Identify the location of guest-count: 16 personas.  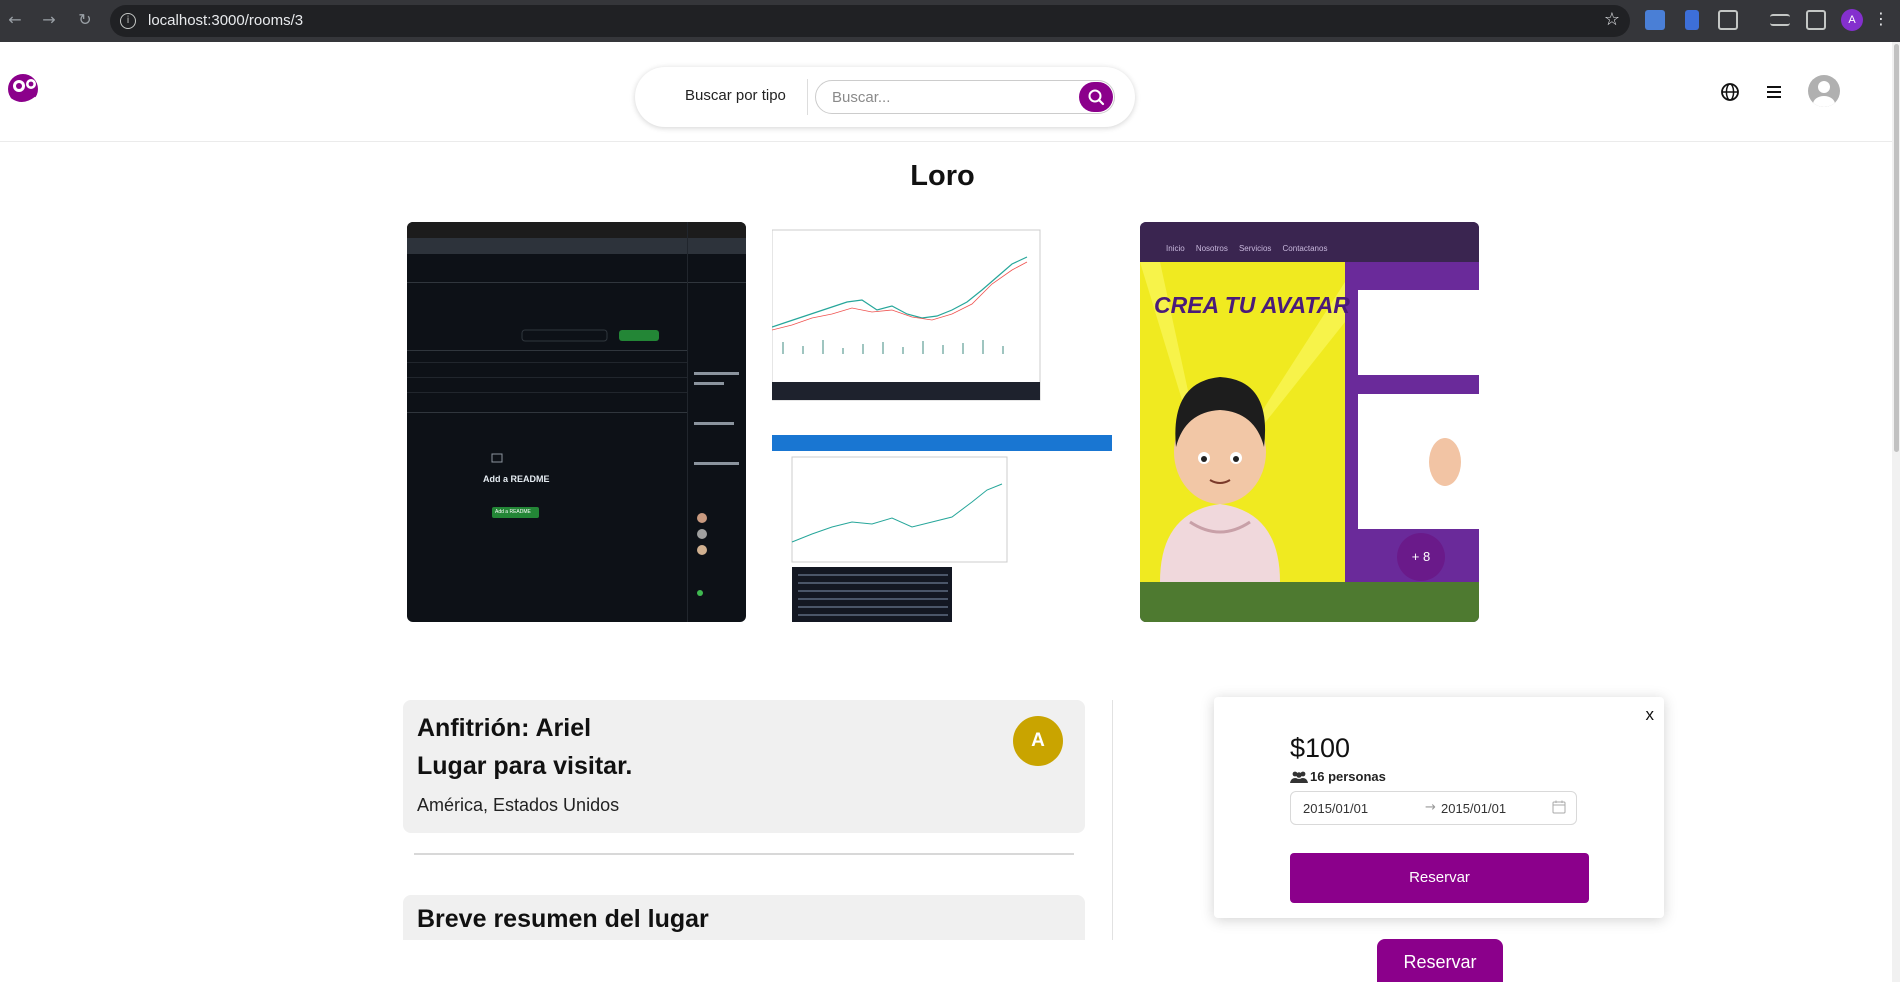
(1338, 776).